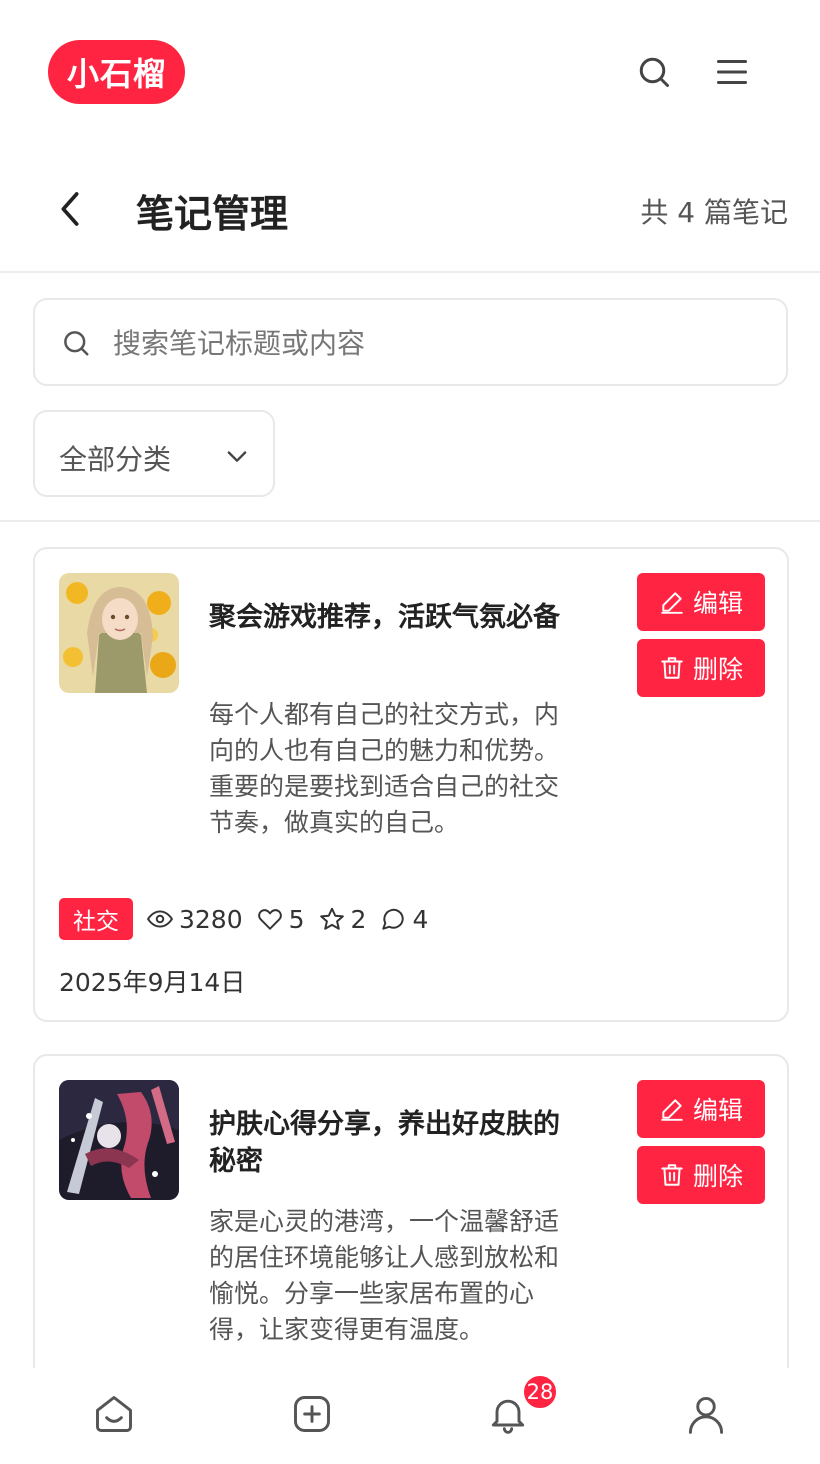 The image size is (820, 1464). What do you see at coordinates (211, 919) in the screenshot?
I see `views-count: 3280` at bounding box center [211, 919].